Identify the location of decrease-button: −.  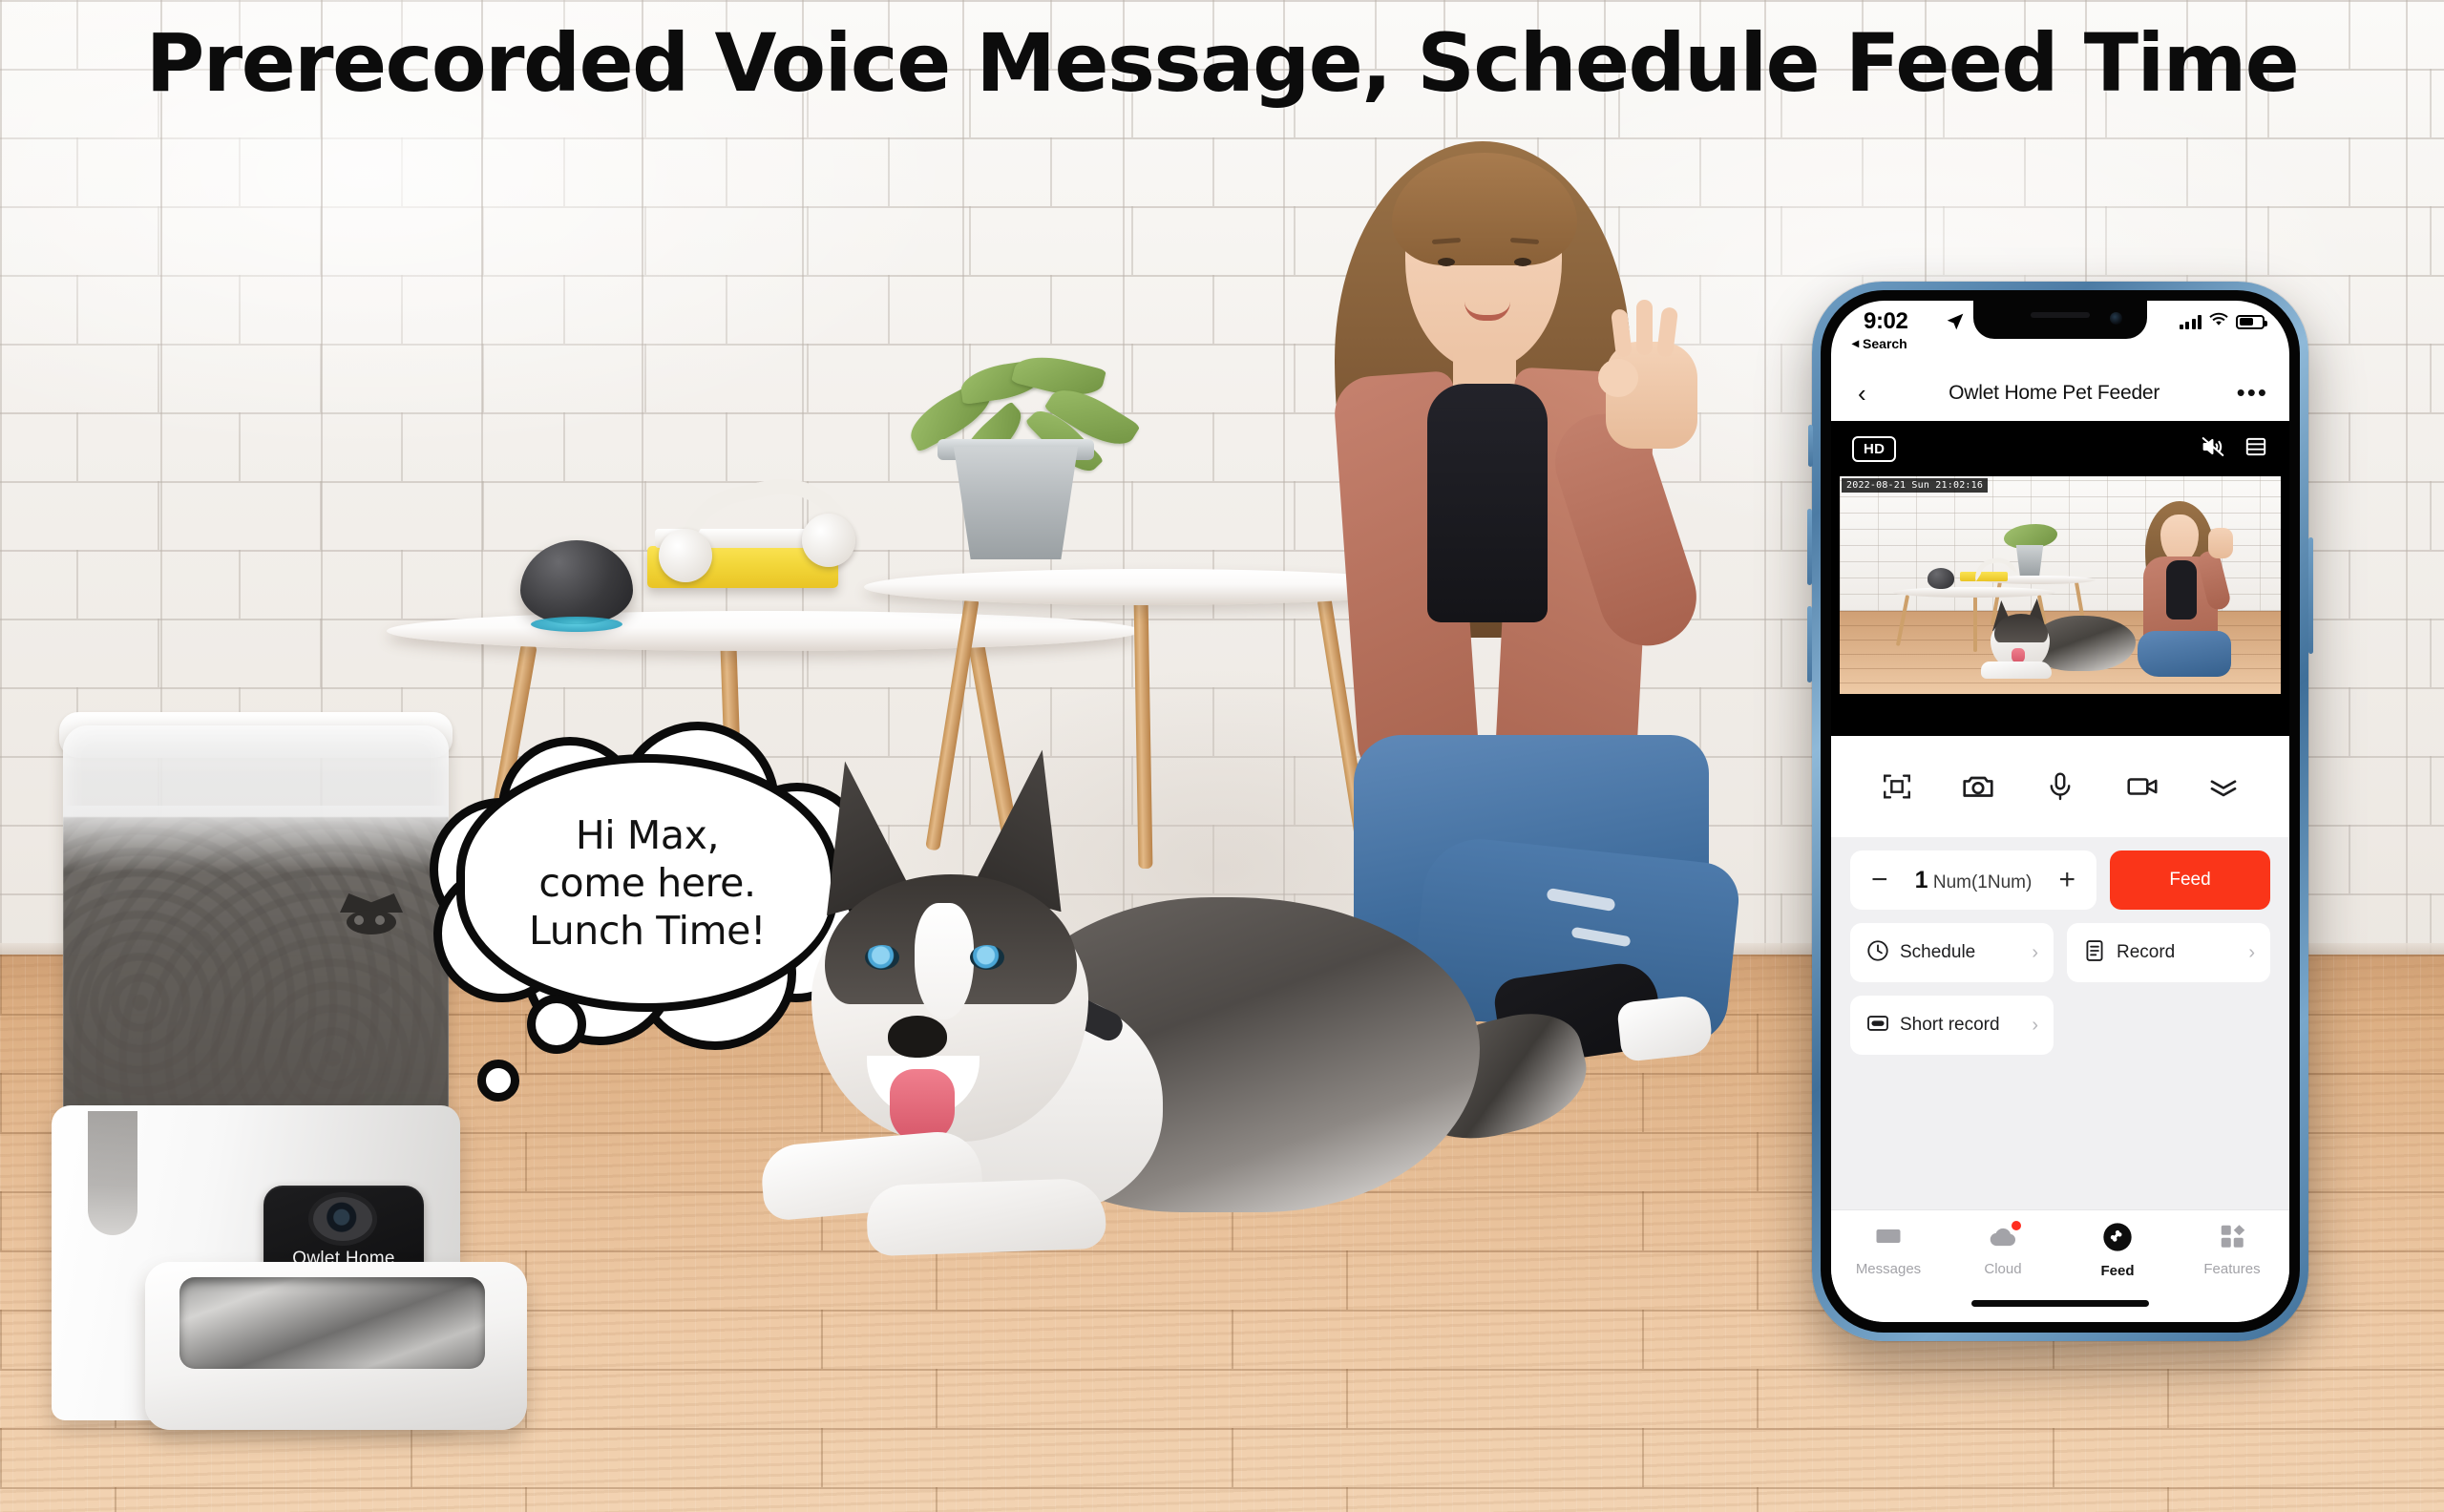
(1880, 880).